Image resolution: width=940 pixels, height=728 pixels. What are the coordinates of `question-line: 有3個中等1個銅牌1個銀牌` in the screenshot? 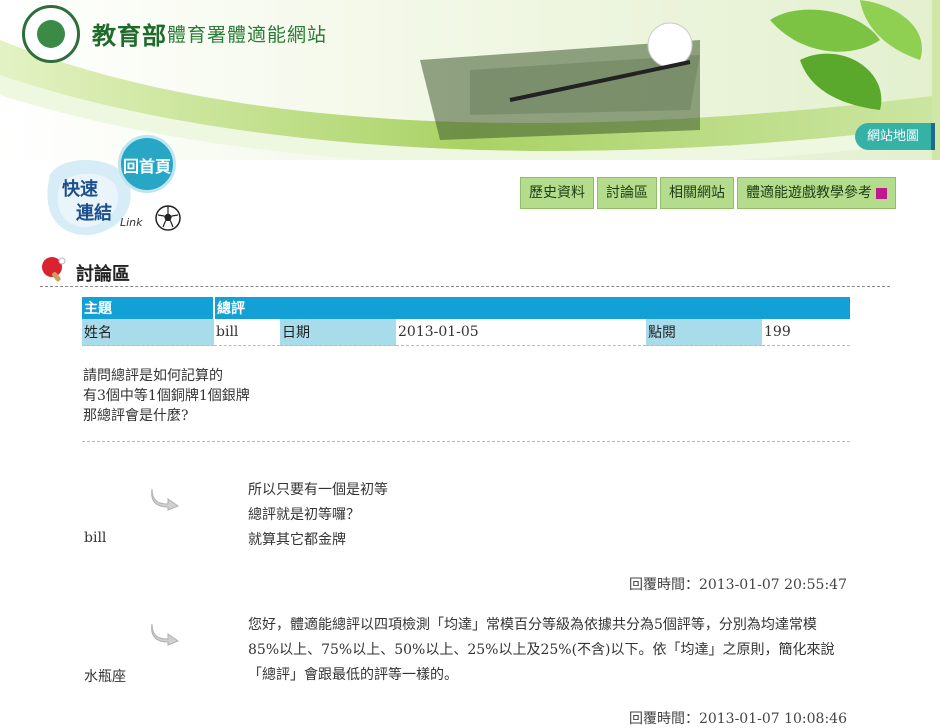 It's located at (166, 396).